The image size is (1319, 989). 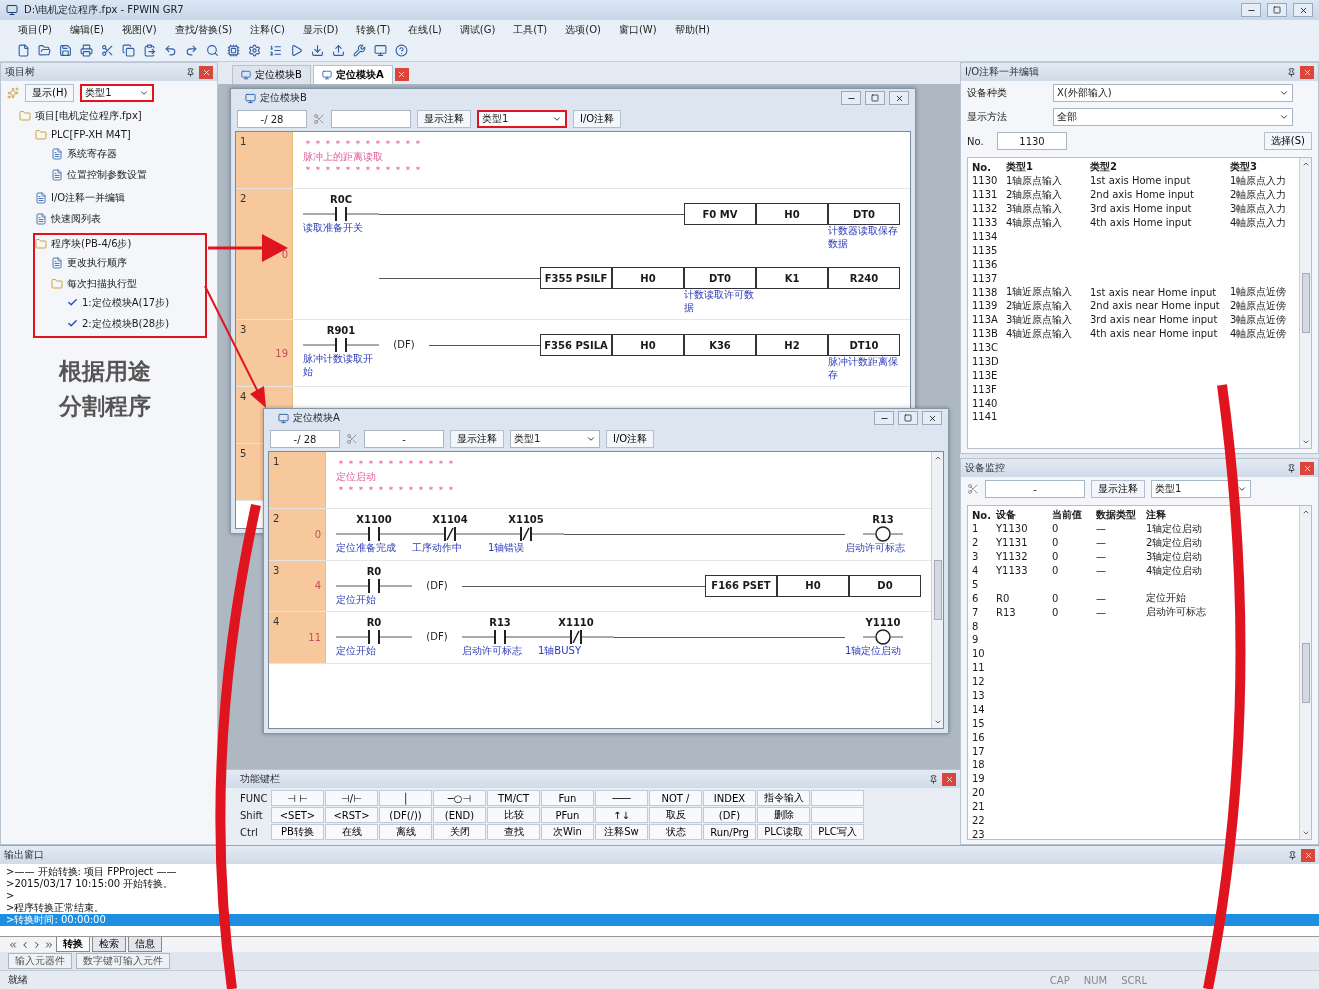 I want to click on function-key: 取反, so click(x=675, y=815).